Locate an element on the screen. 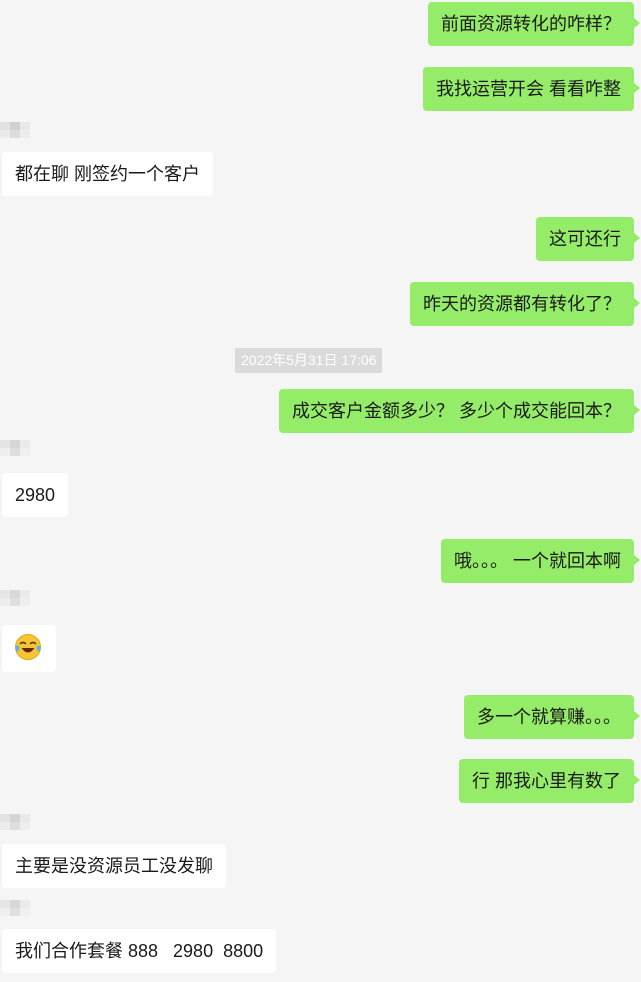  message-bubble-outgoing: 成交客户金额多少？ 多少个成交能回本？ is located at coordinates (459, 411).